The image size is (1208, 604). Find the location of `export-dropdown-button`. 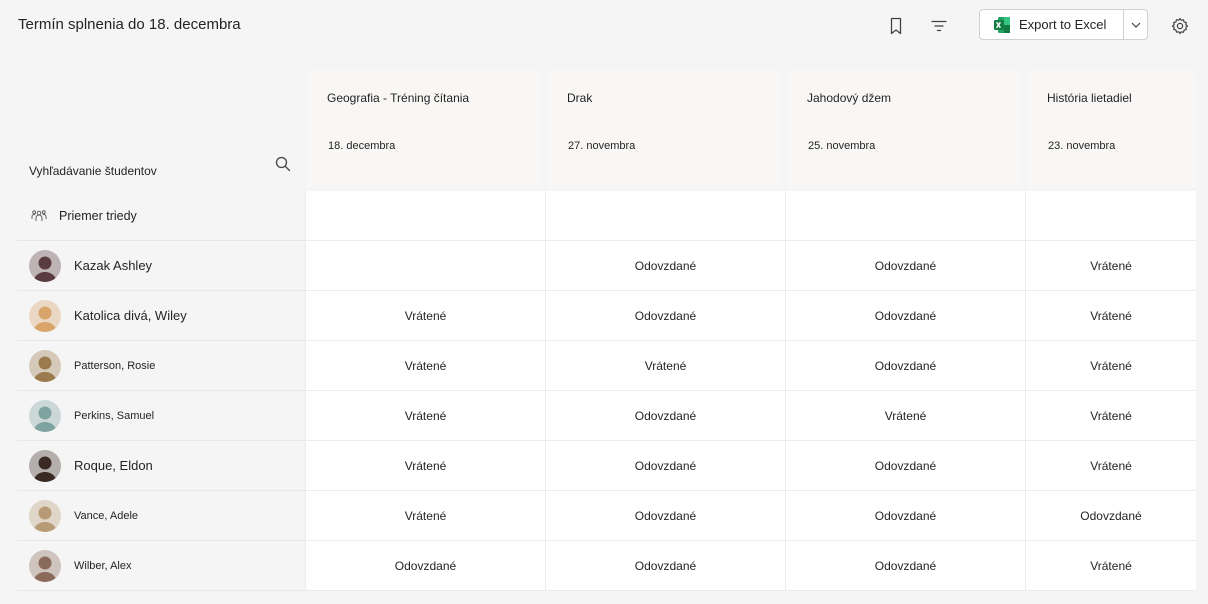

export-dropdown-button is located at coordinates (1135, 24).